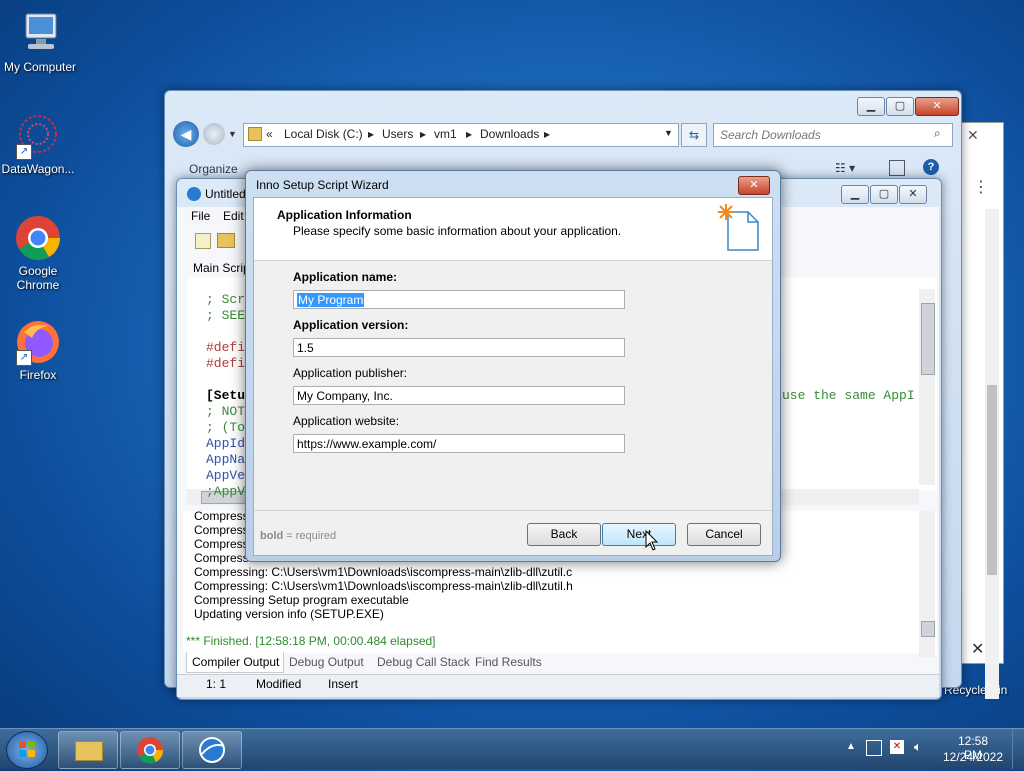  What do you see at coordinates (226, 411) in the screenshot?
I see `code-line: ; NOT` at bounding box center [226, 411].